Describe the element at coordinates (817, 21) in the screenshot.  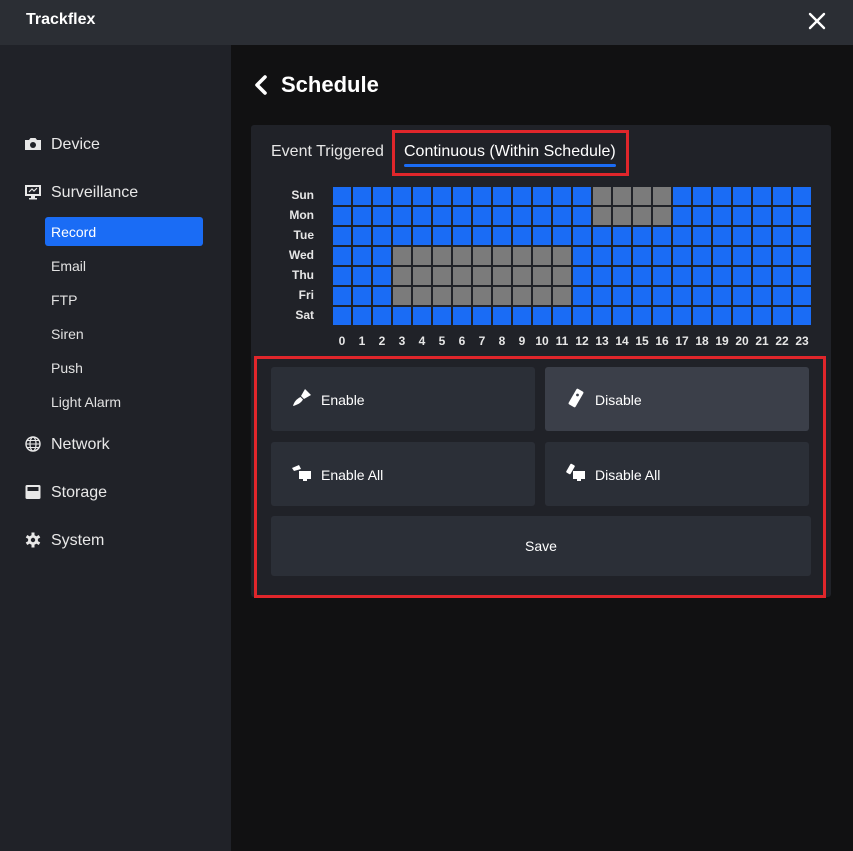
I see `close-button` at that location.